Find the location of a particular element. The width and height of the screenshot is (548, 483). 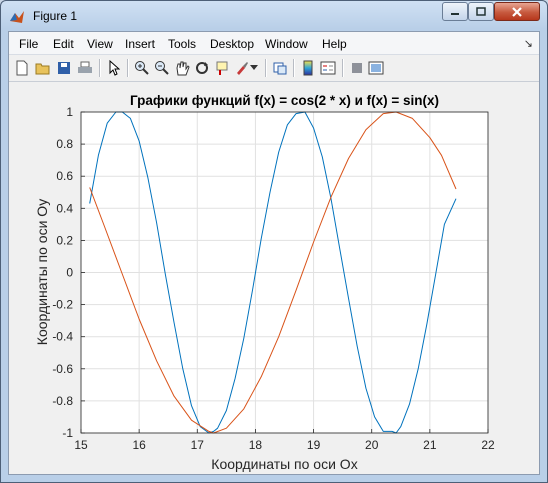

menu-help: Help is located at coordinates (334, 44).